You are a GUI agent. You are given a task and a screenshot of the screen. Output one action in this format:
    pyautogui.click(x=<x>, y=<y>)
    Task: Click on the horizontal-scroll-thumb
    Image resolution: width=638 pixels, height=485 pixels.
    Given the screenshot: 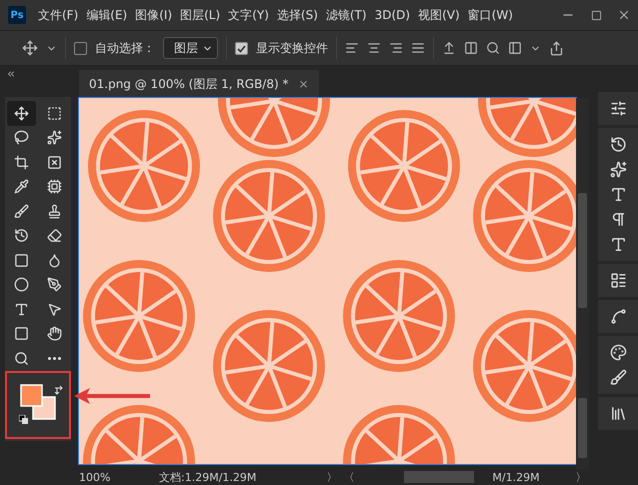 What is the action you would take?
    pyautogui.click(x=439, y=477)
    